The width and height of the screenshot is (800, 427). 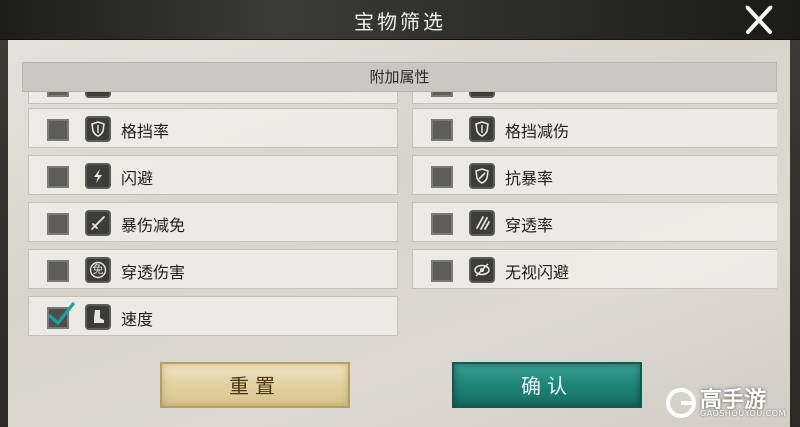 I want to click on attribute-label: 格挡减伤, so click(x=537, y=131).